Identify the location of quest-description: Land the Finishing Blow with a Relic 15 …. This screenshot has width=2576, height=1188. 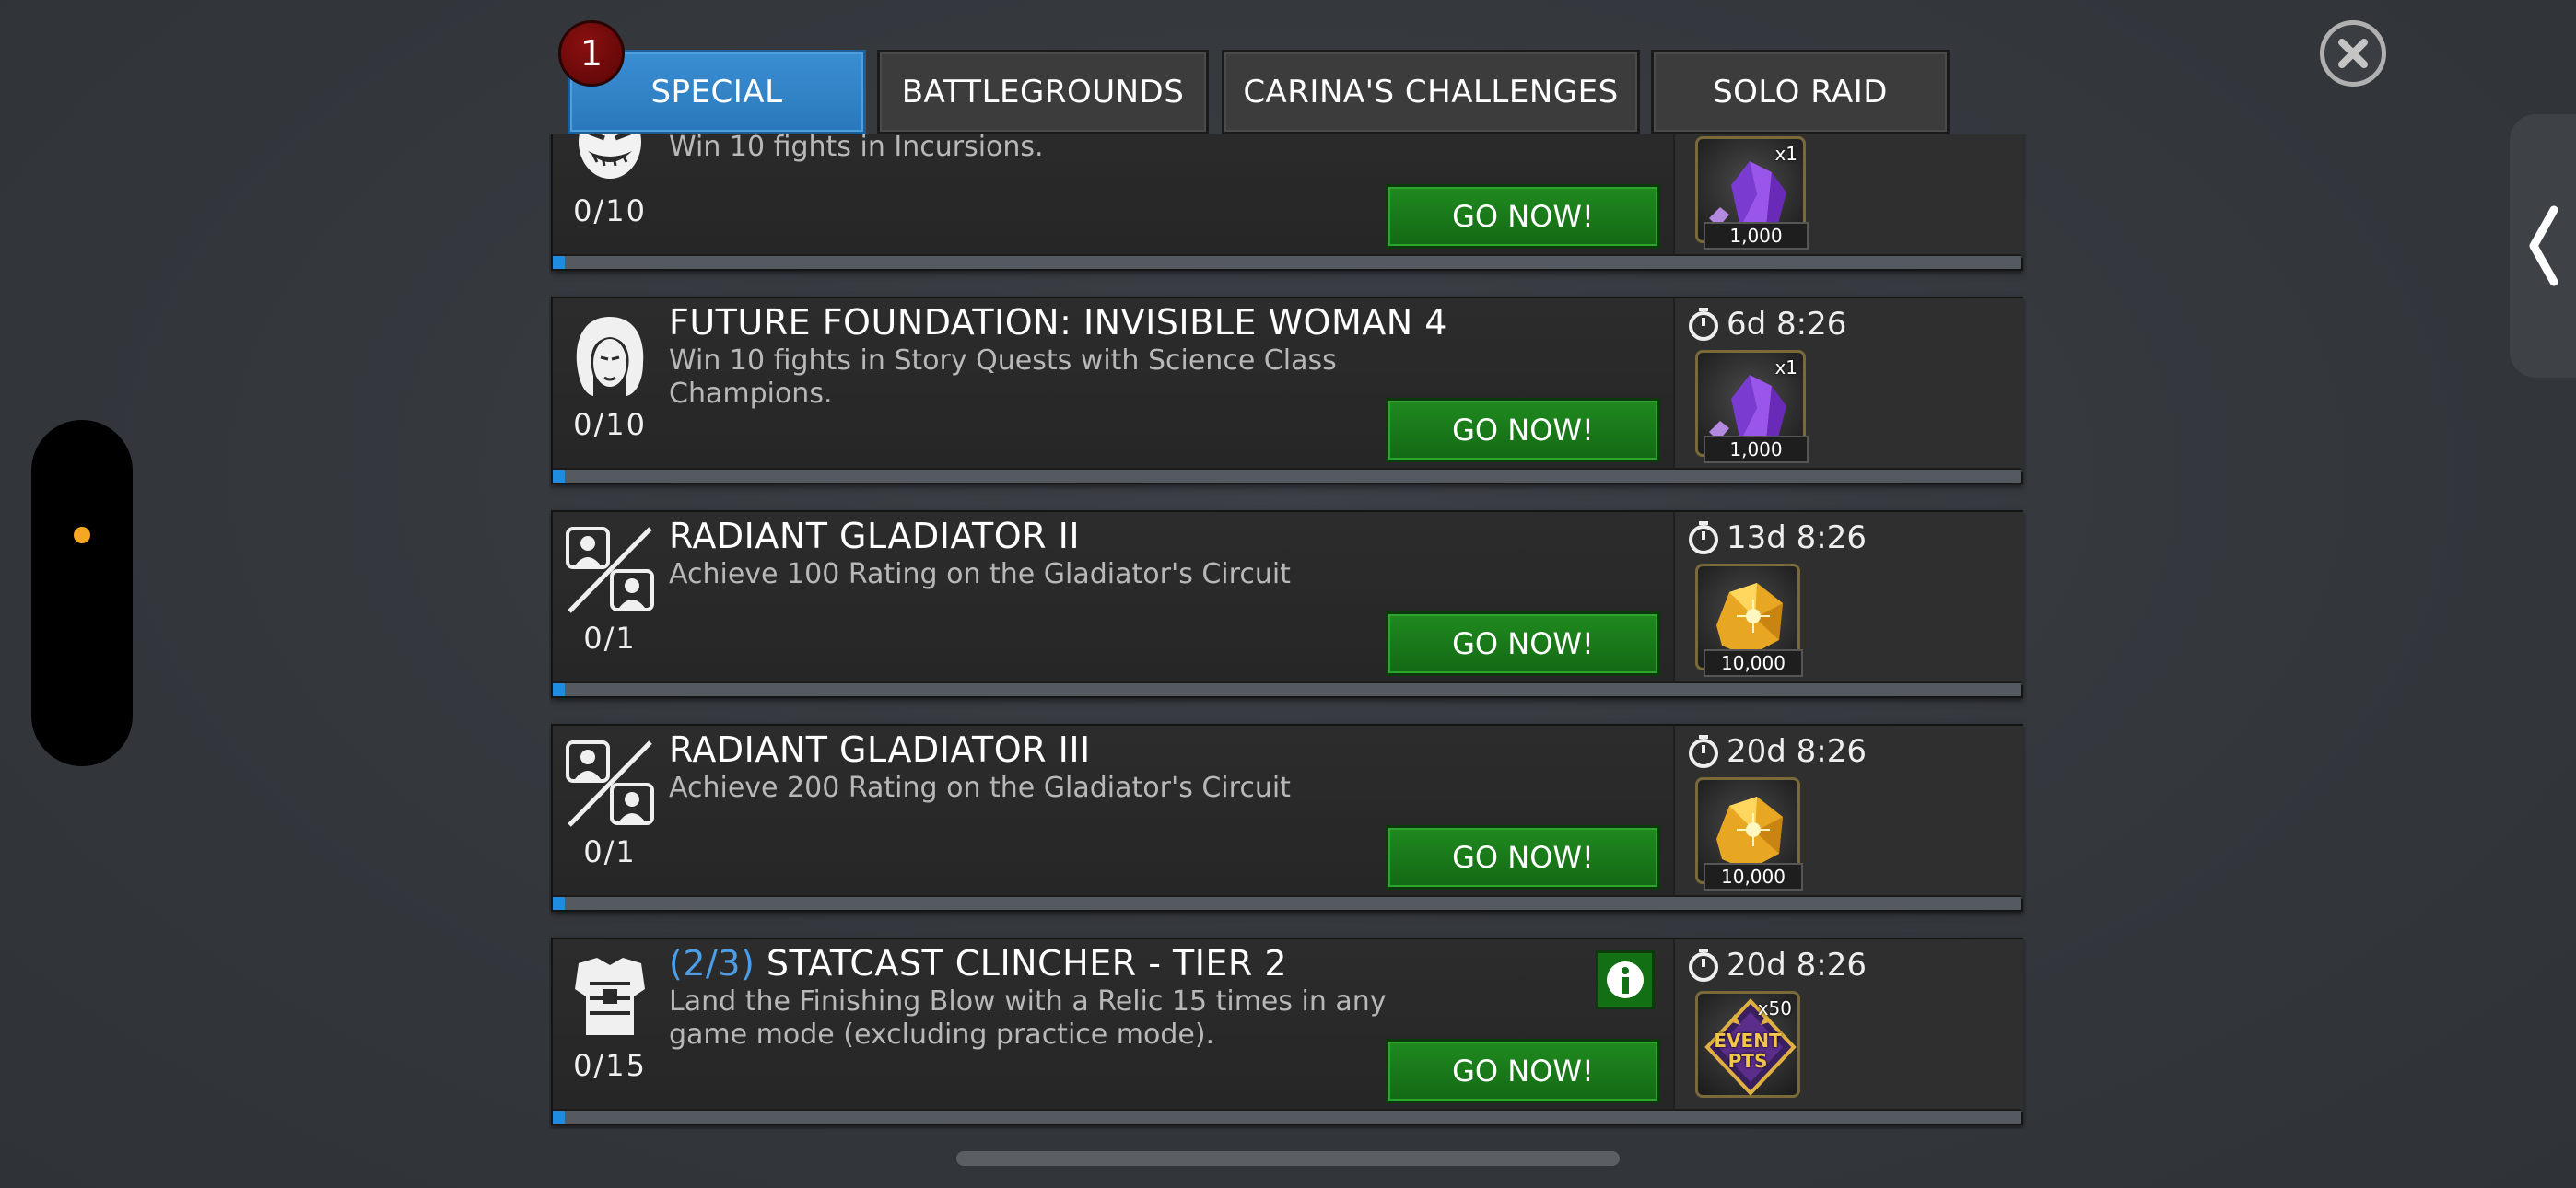
(1028, 1018).